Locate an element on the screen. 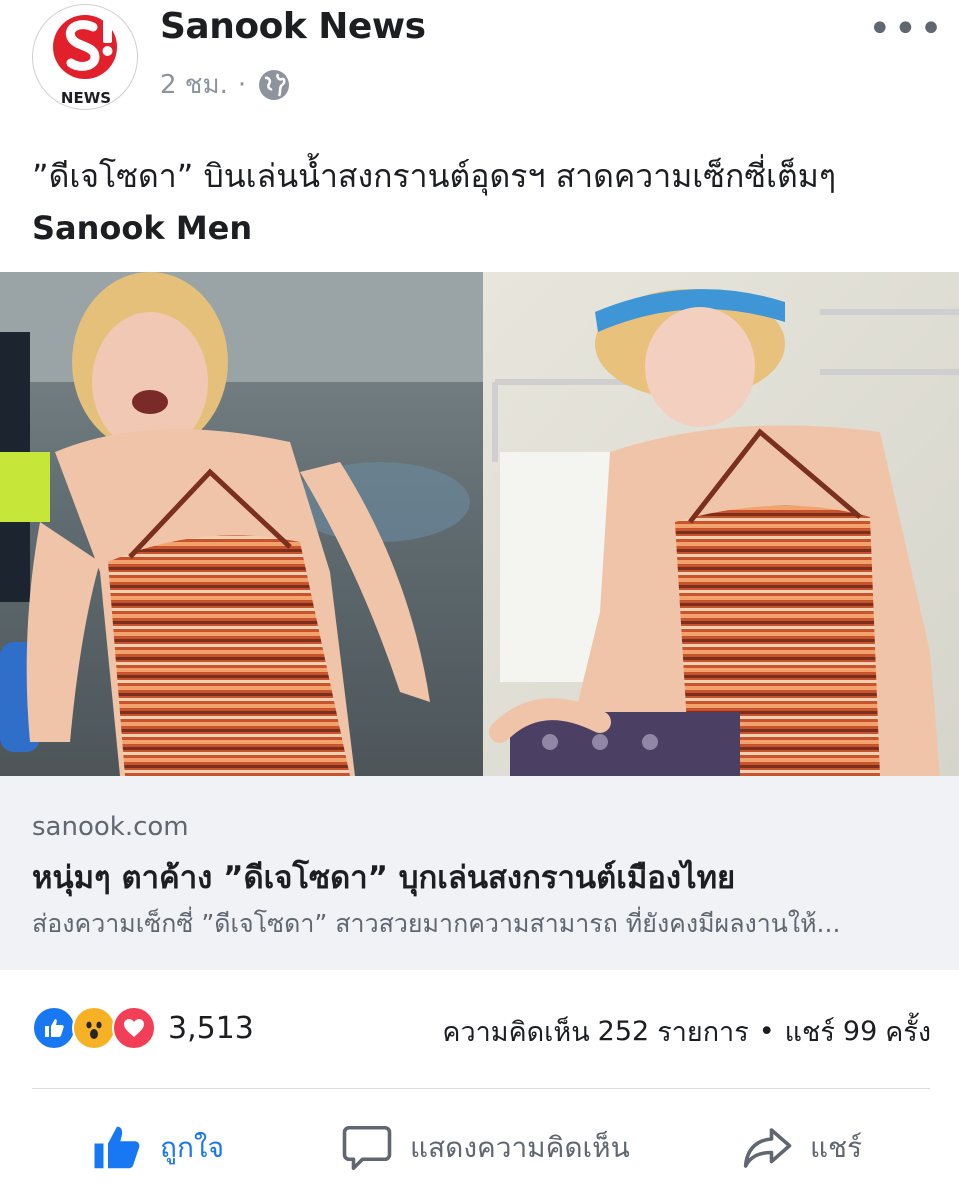 This screenshot has height=1200, width=959. globe-icon is located at coordinates (274, 84).